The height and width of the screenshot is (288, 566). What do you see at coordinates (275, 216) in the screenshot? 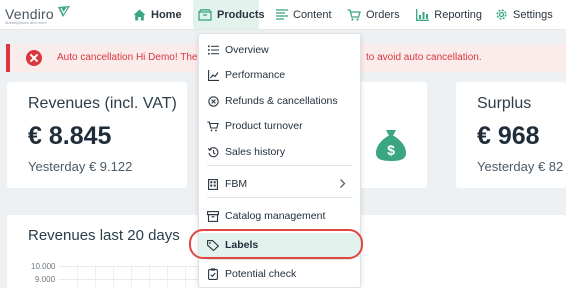
I see `menu-item-label: Catalog management` at bounding box center [275, 216].